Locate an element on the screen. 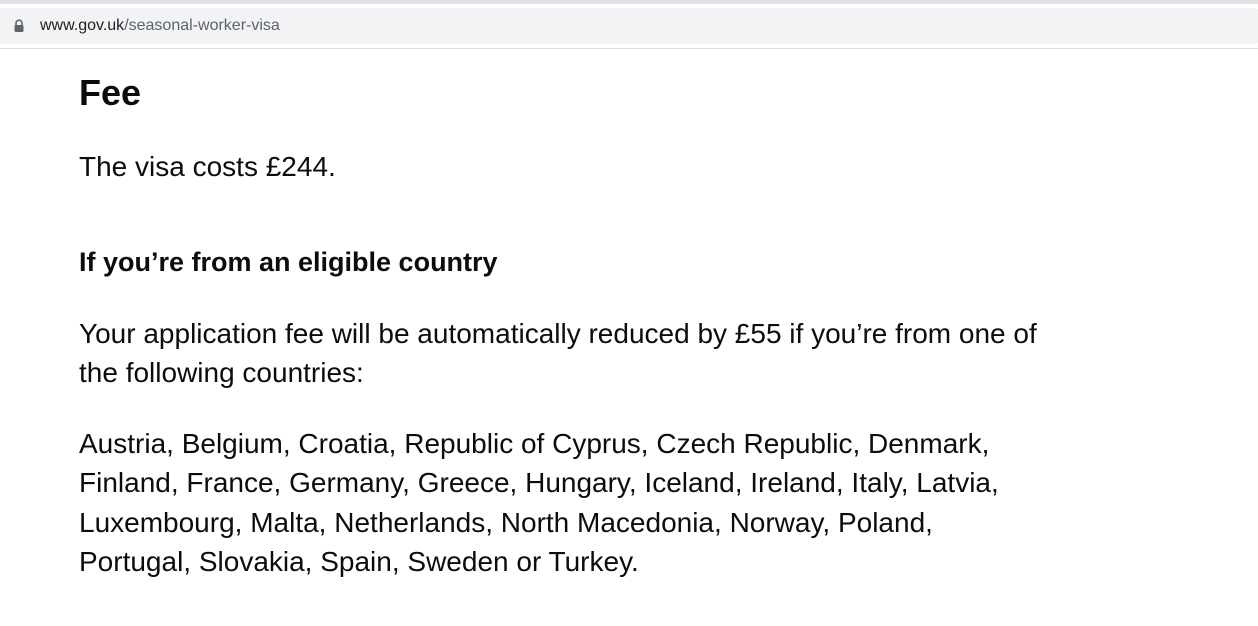 The image size is (1258, 626). reduced-fee-line: the following countries: is located at coordinates (221, 372).